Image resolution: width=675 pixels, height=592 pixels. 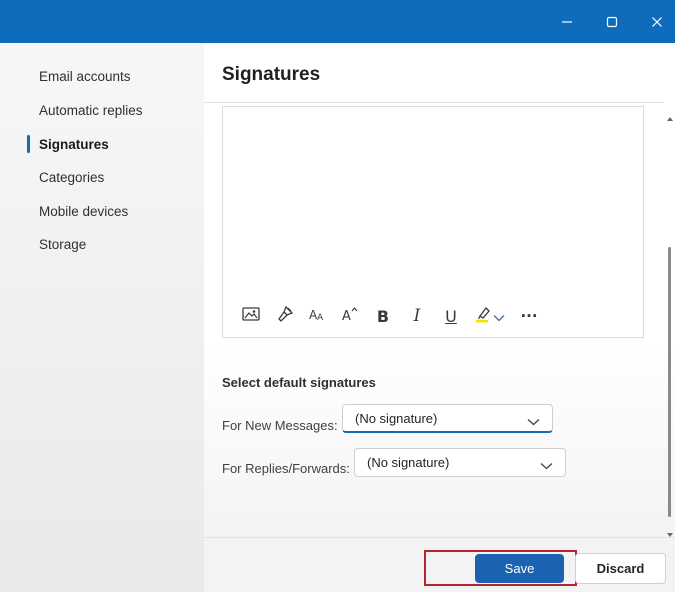 I want to click on more-options-button: ···, so click(x=529, y=316).